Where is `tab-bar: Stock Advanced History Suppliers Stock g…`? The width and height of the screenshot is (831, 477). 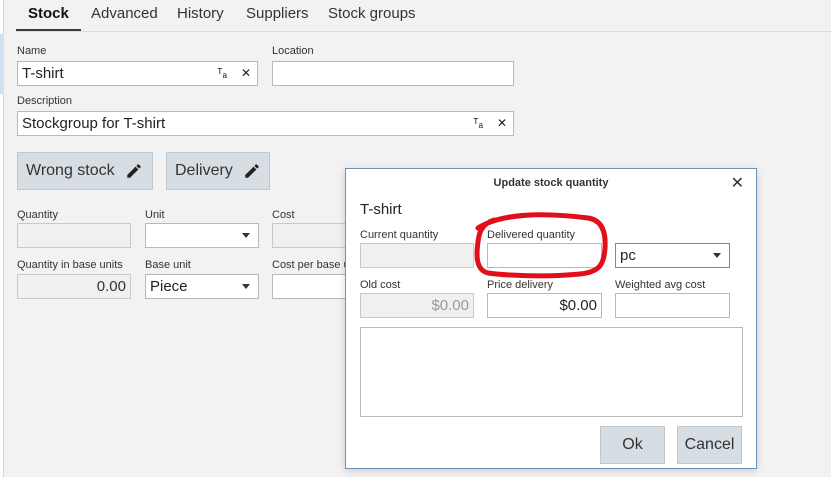
tab-bar: Stock Advanced History Suppliers Stock g… is located at coordinates (423, 16).